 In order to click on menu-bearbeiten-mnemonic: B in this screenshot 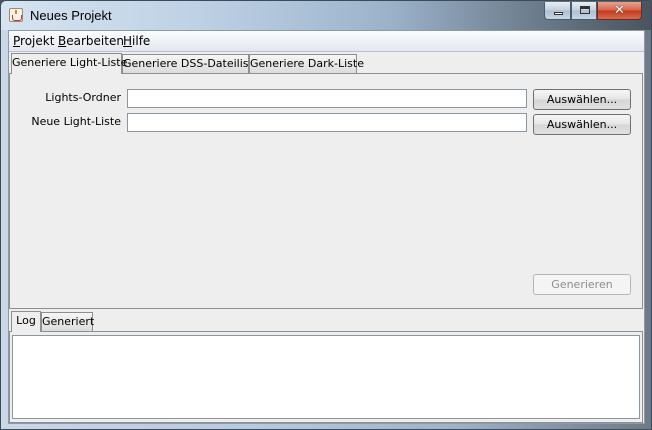, I will do `click(62, 41)`.